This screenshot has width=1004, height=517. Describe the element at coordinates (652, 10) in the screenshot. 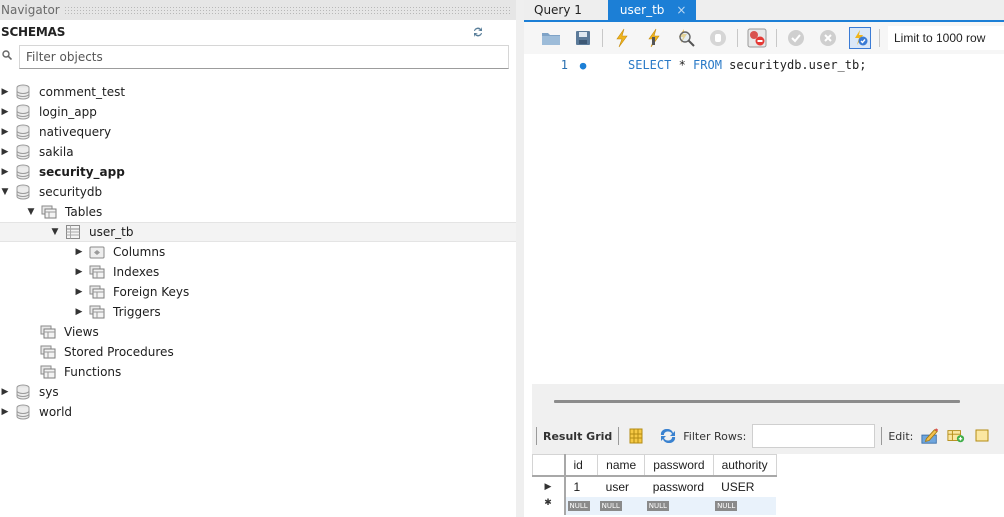

I see `tab-user-tb: user_tb ×` at that location.